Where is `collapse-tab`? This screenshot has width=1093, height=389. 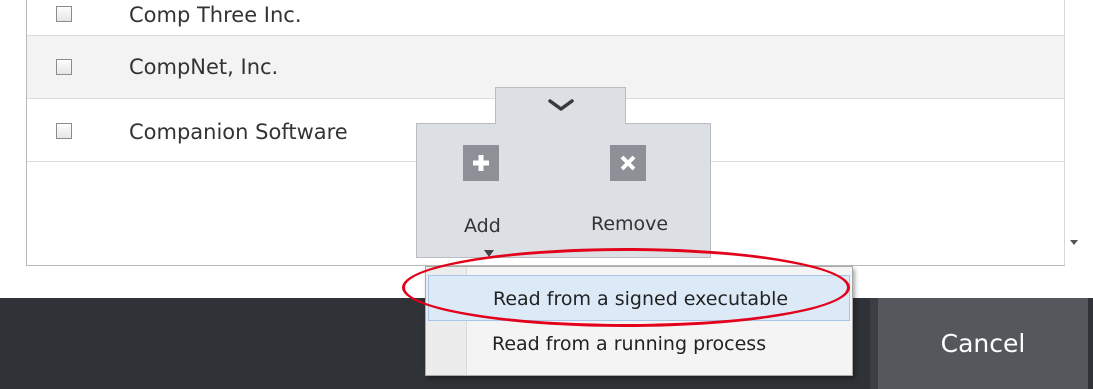 collapse-tab is located at coordinates (560, 107).